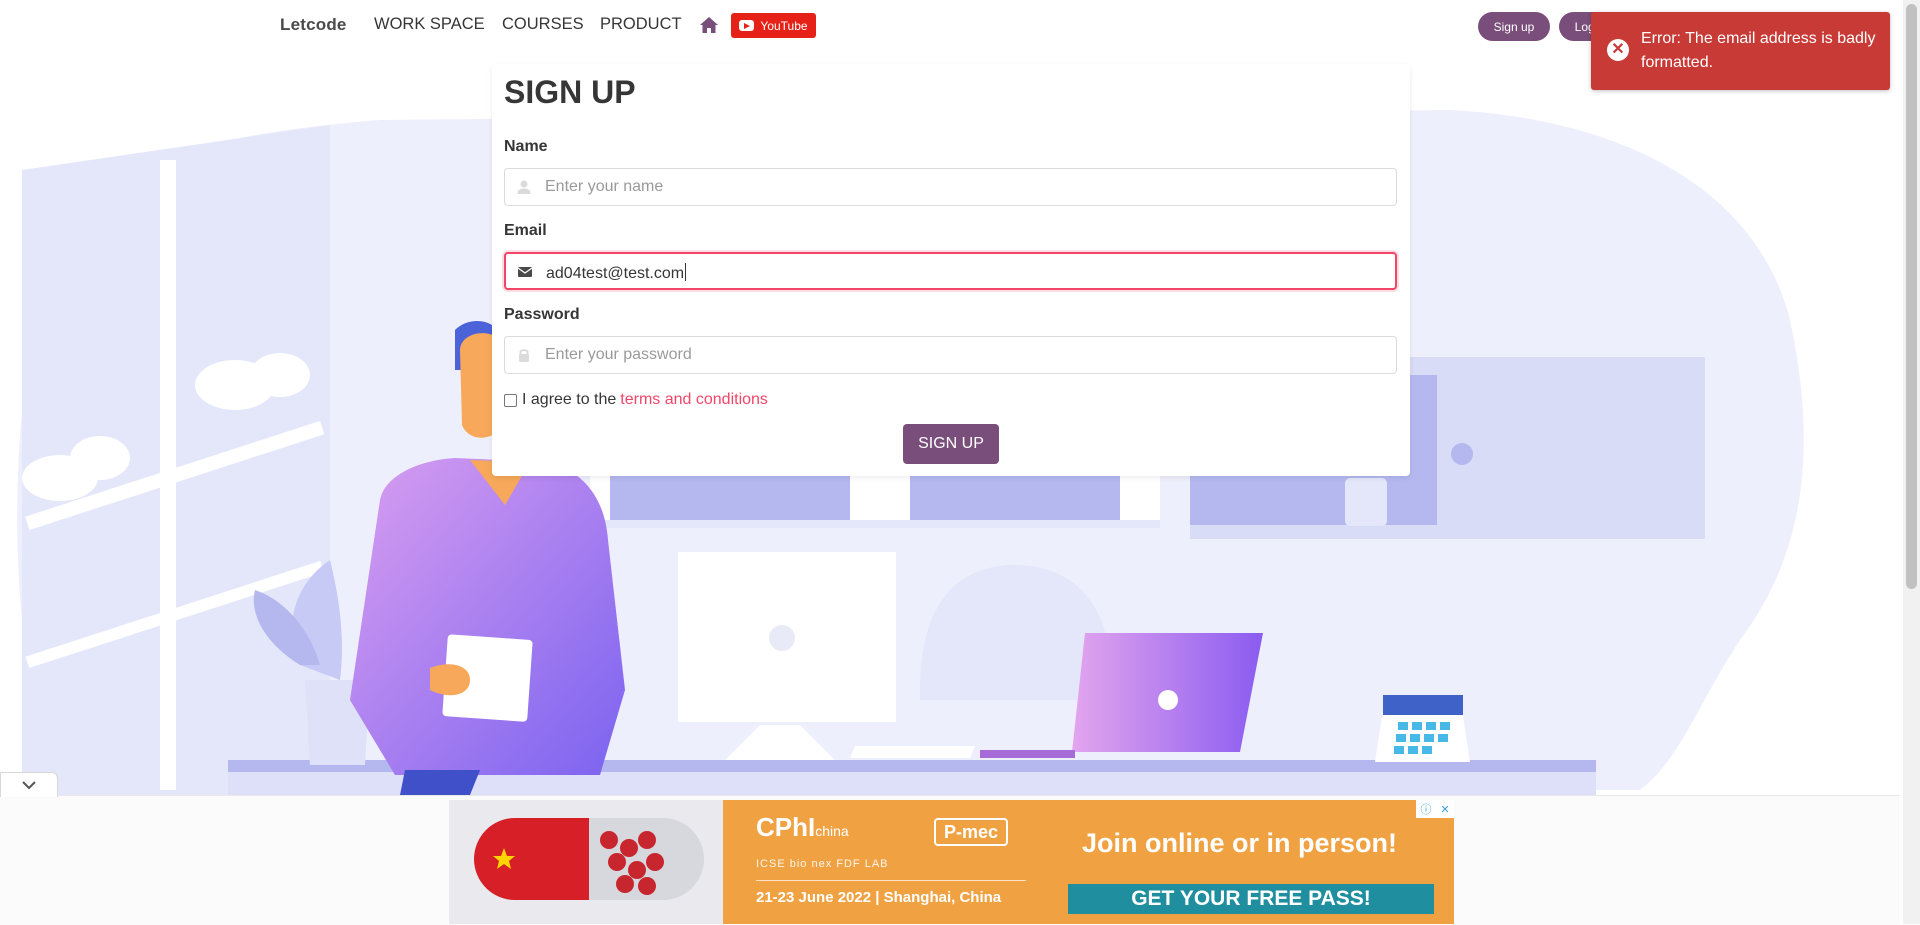  What do you see at coordinates (543, 24) in the screenshot?
I see `nav-courses: COURSES` at bounding box center [543, 24].